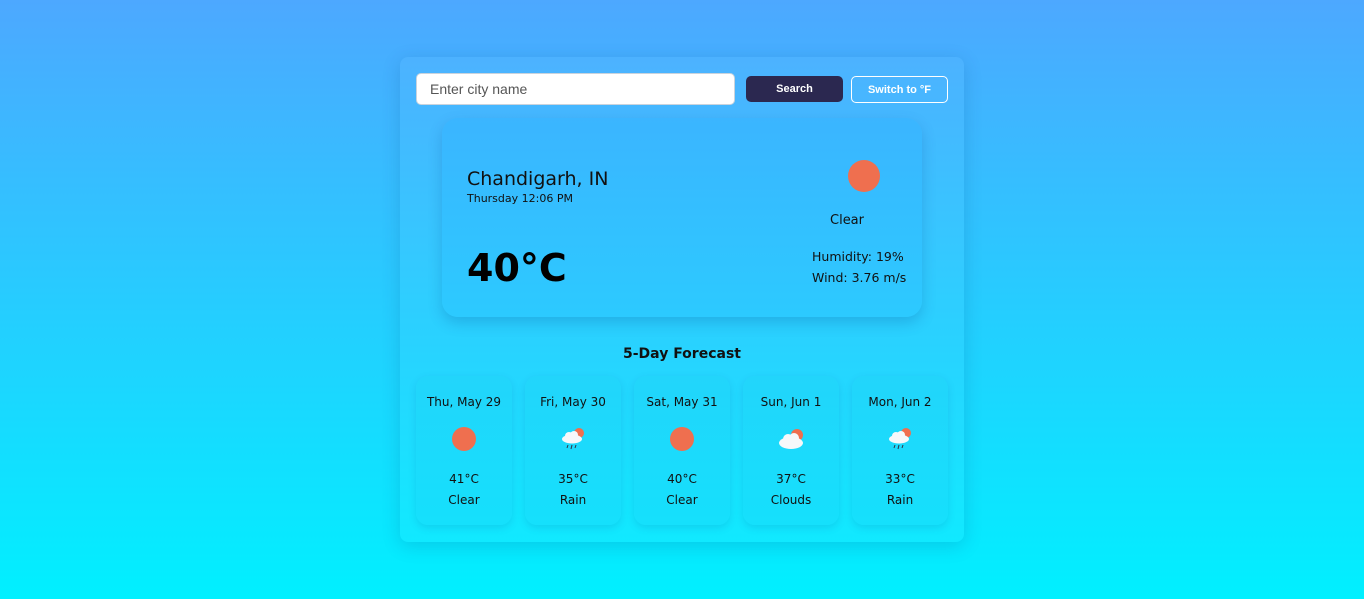 The height and width of the screenshot is (599, 1364). I want to click on forecast-title: 5-Day Forecast, so click(682, 354).